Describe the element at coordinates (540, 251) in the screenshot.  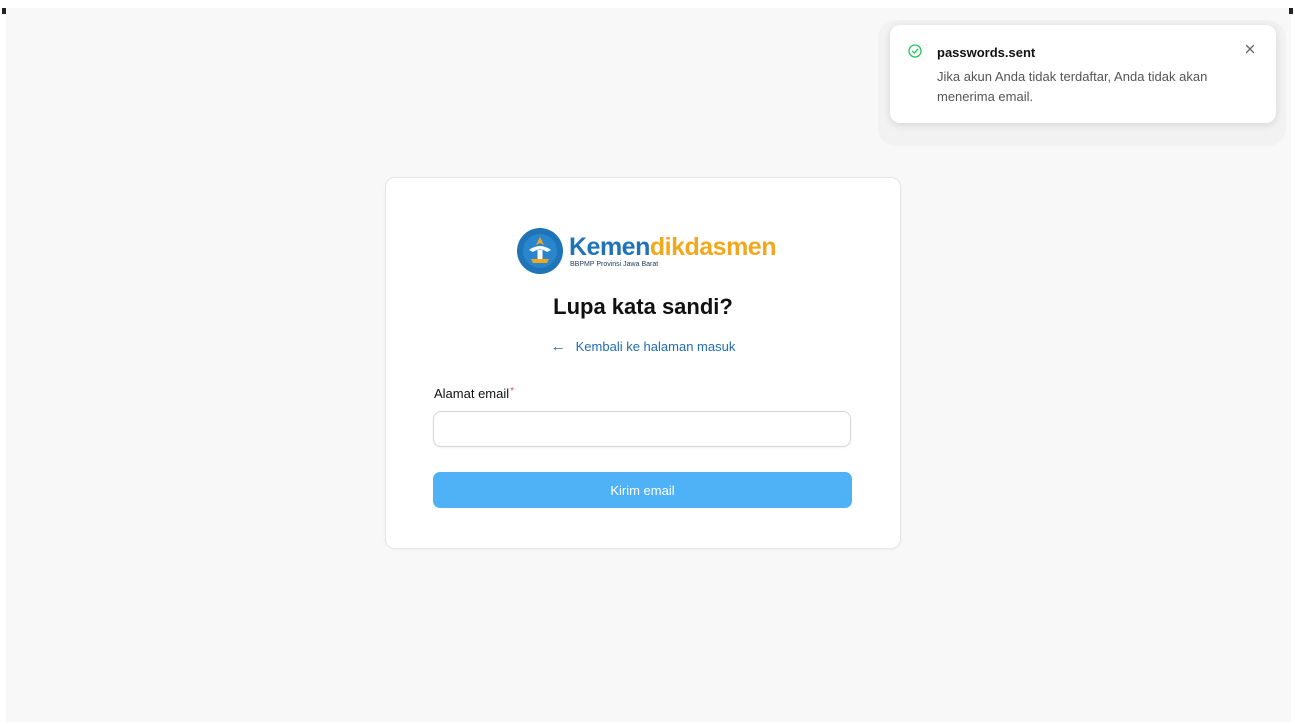
I see `tut-wuri-handayani-emblem-icon` at that location.